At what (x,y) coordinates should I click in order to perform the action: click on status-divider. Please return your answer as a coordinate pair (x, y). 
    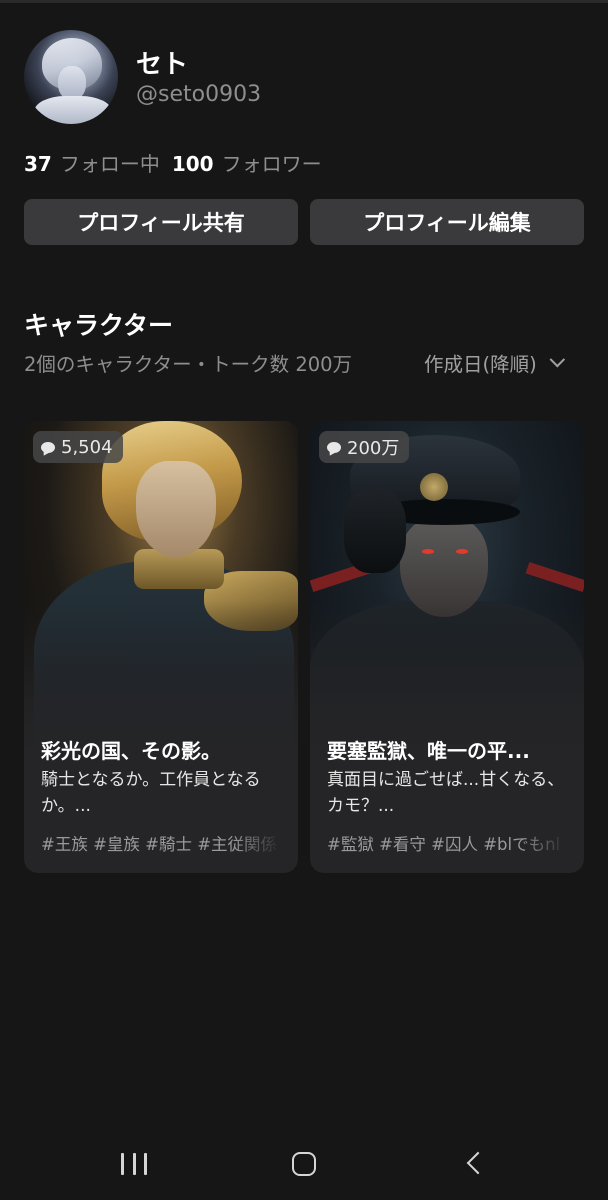
    Looking at the image, I should click on (304, 1).